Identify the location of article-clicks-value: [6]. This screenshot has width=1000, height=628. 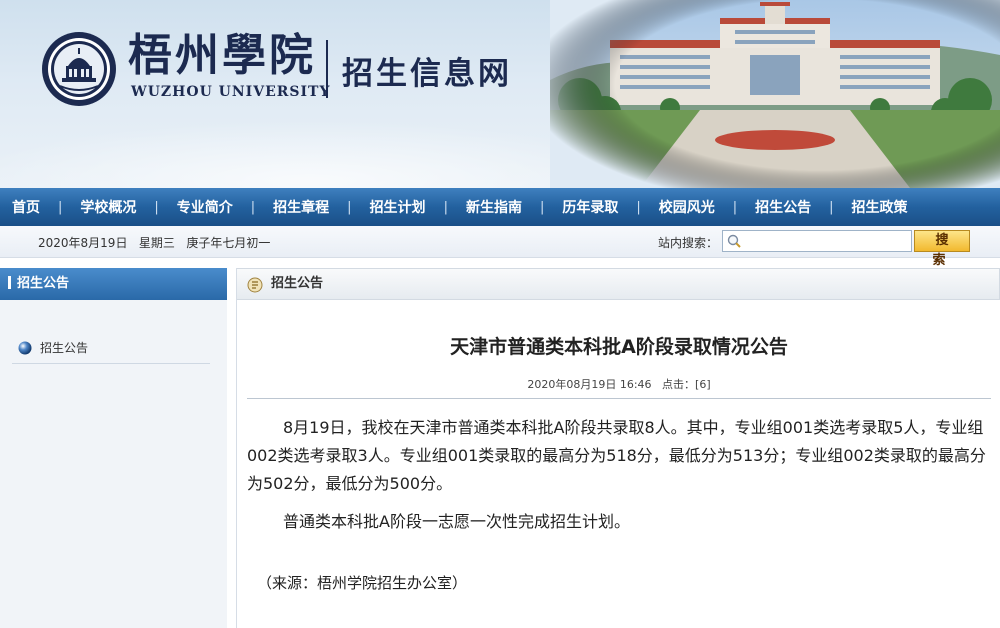
(703, 384).